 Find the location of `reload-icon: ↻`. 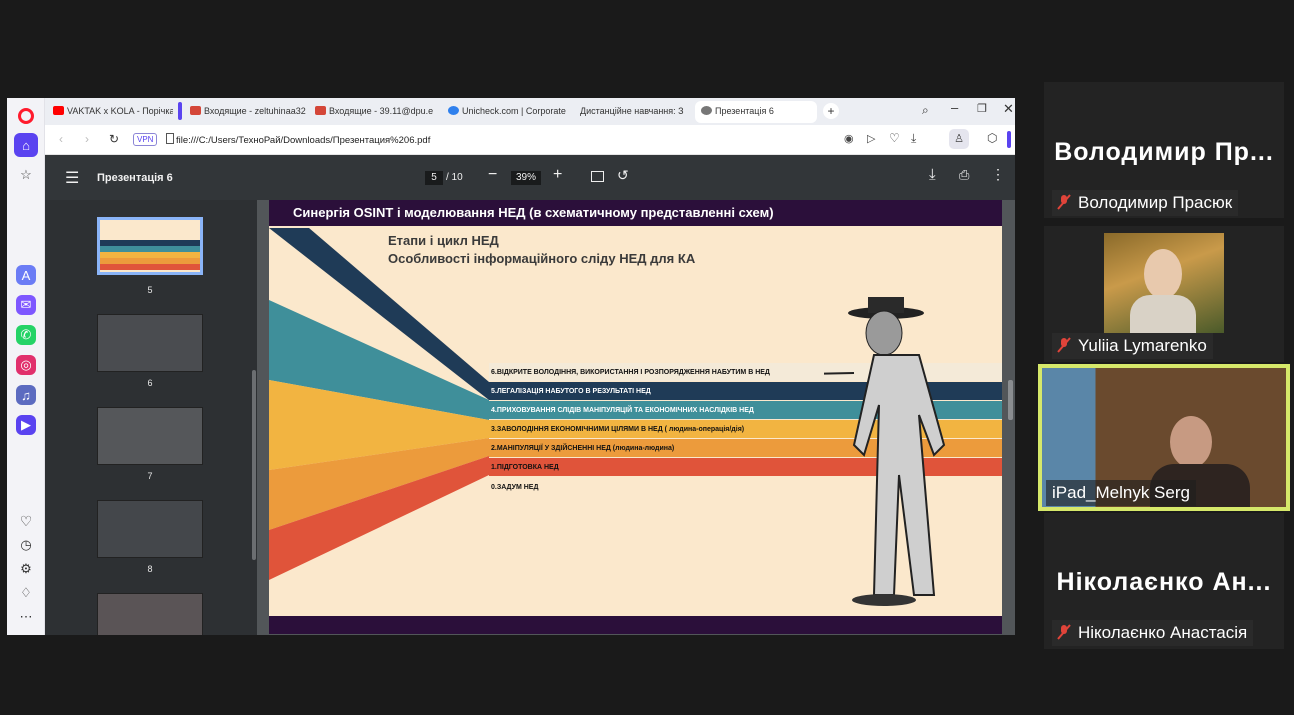

reload-icon: ↻ is located at coordinates (114, 139).